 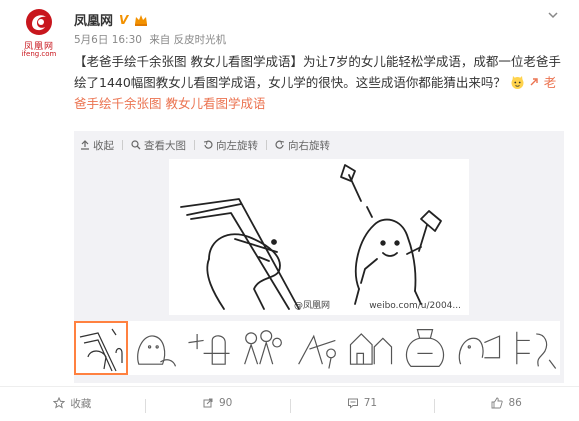 I want to click on action-bar: 收藏 90 71 86, so click(x=289, y=402).